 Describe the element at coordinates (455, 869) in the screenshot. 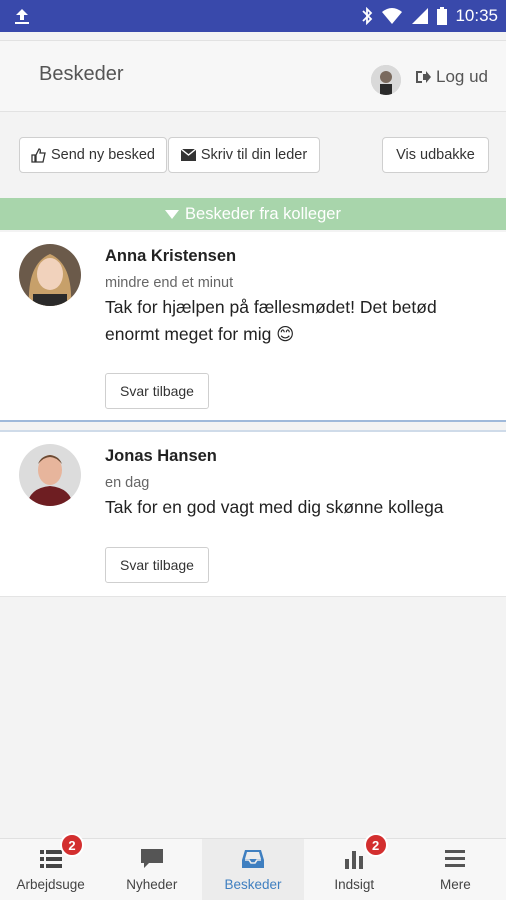

I see `nav-item-mere: Mere` at that location.